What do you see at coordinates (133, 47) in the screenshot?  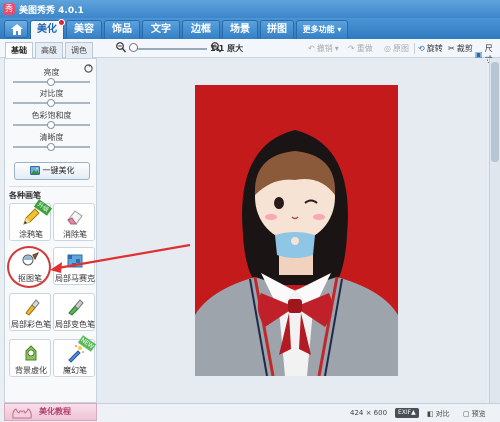 I see `zoom-slider-knob` at bounding box center [133, 47].